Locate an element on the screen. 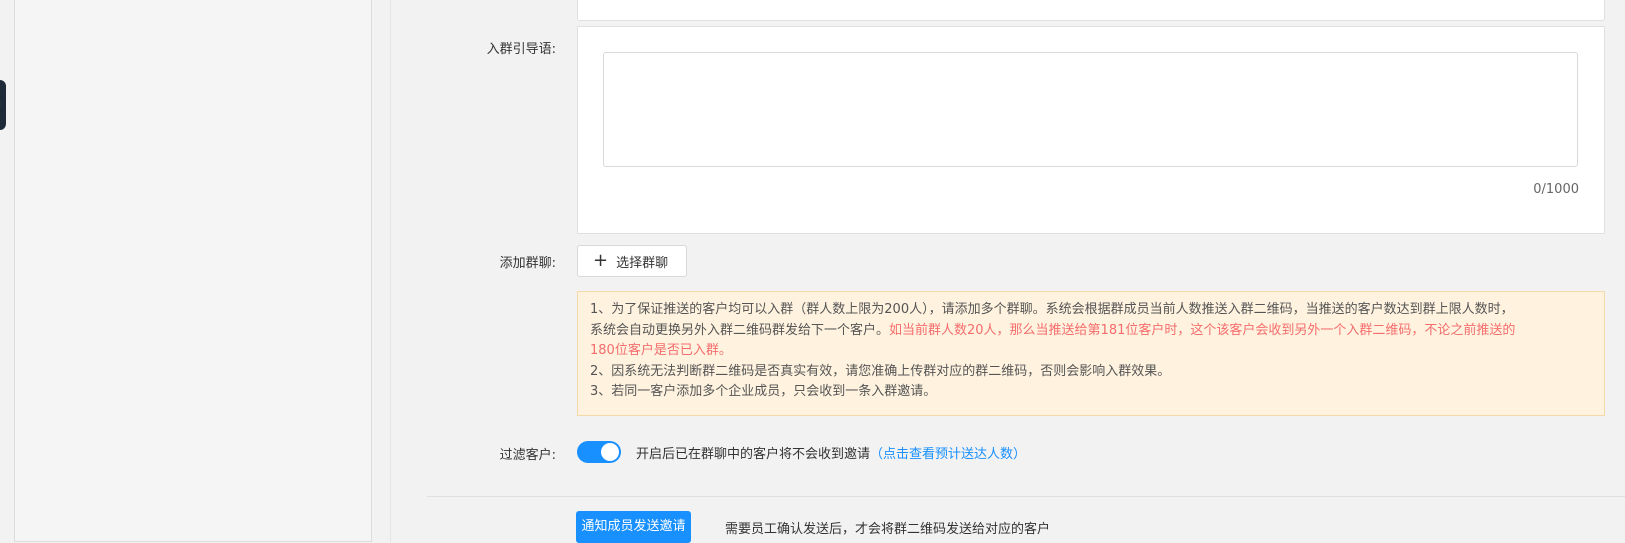 This screenshot has height=543, width=1625. select-group-button-label: 选择群聊 is located at coordinates (642, 263).